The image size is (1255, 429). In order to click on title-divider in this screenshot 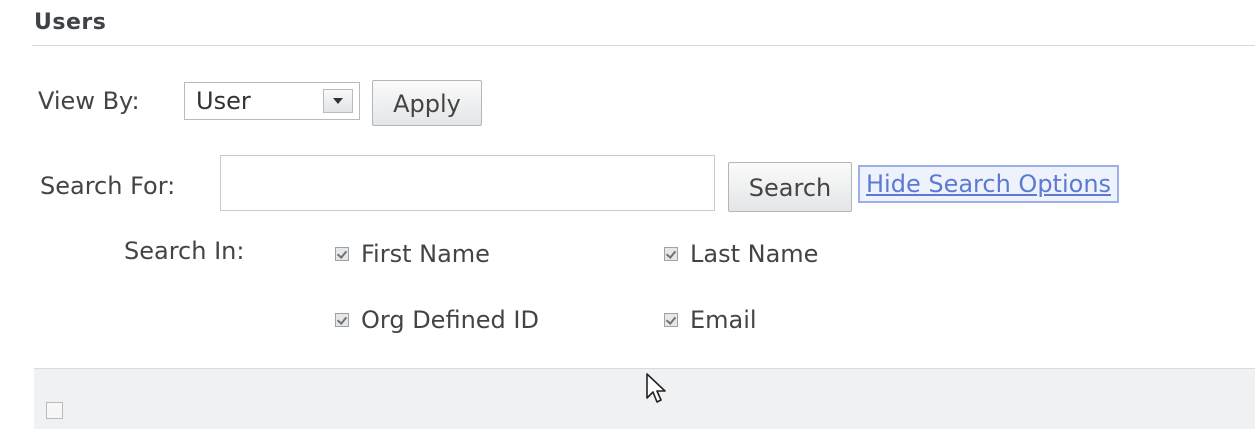, I will do `click(643, 45)`.